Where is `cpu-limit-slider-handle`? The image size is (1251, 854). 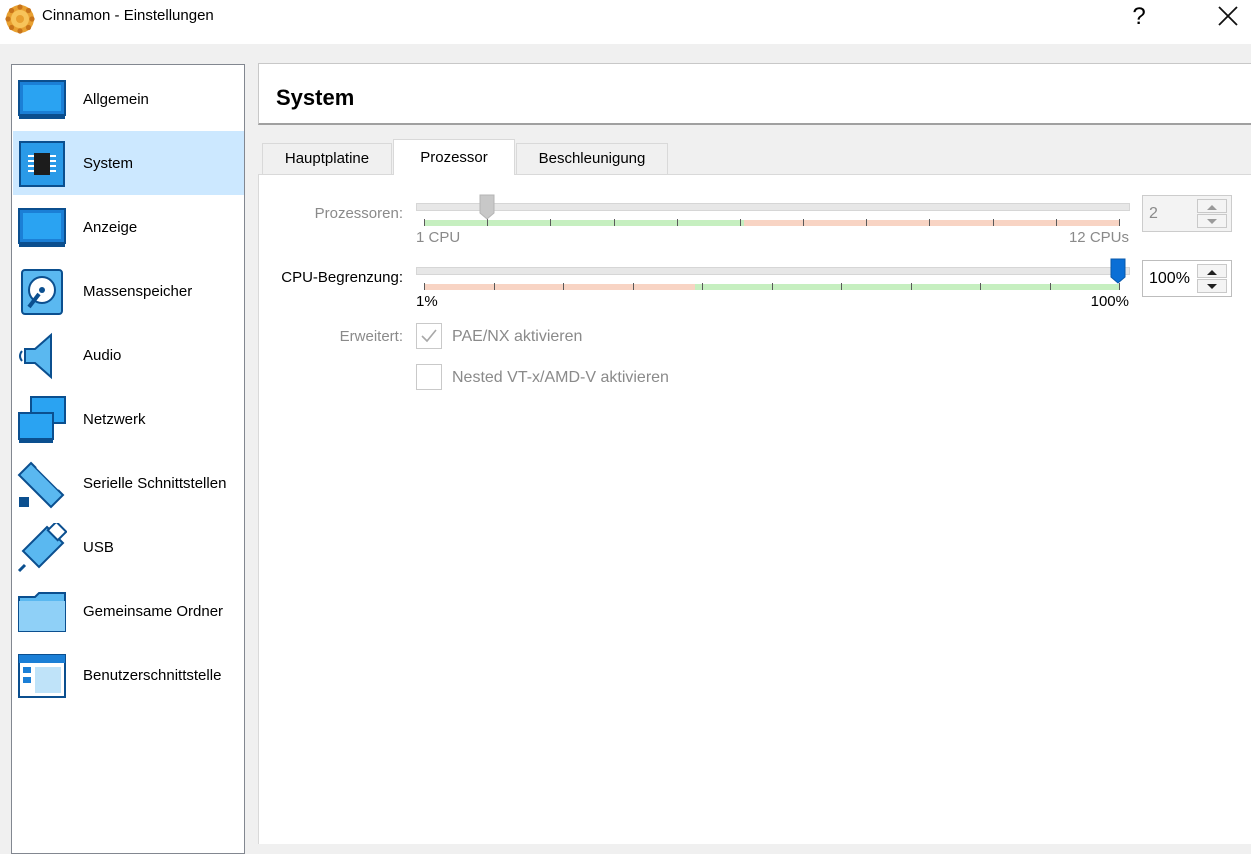 cpu-limit-slider-handle is located at coordinates (1118, 271).